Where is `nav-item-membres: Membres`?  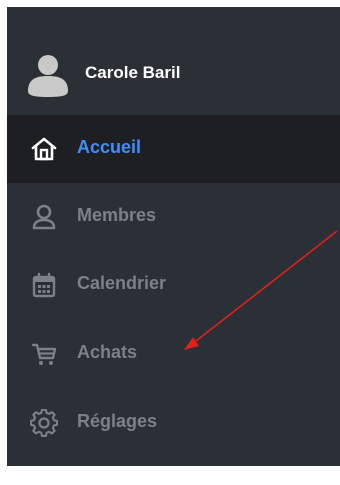 nav-item-membres: Membres is located at coordinates (173, 217).